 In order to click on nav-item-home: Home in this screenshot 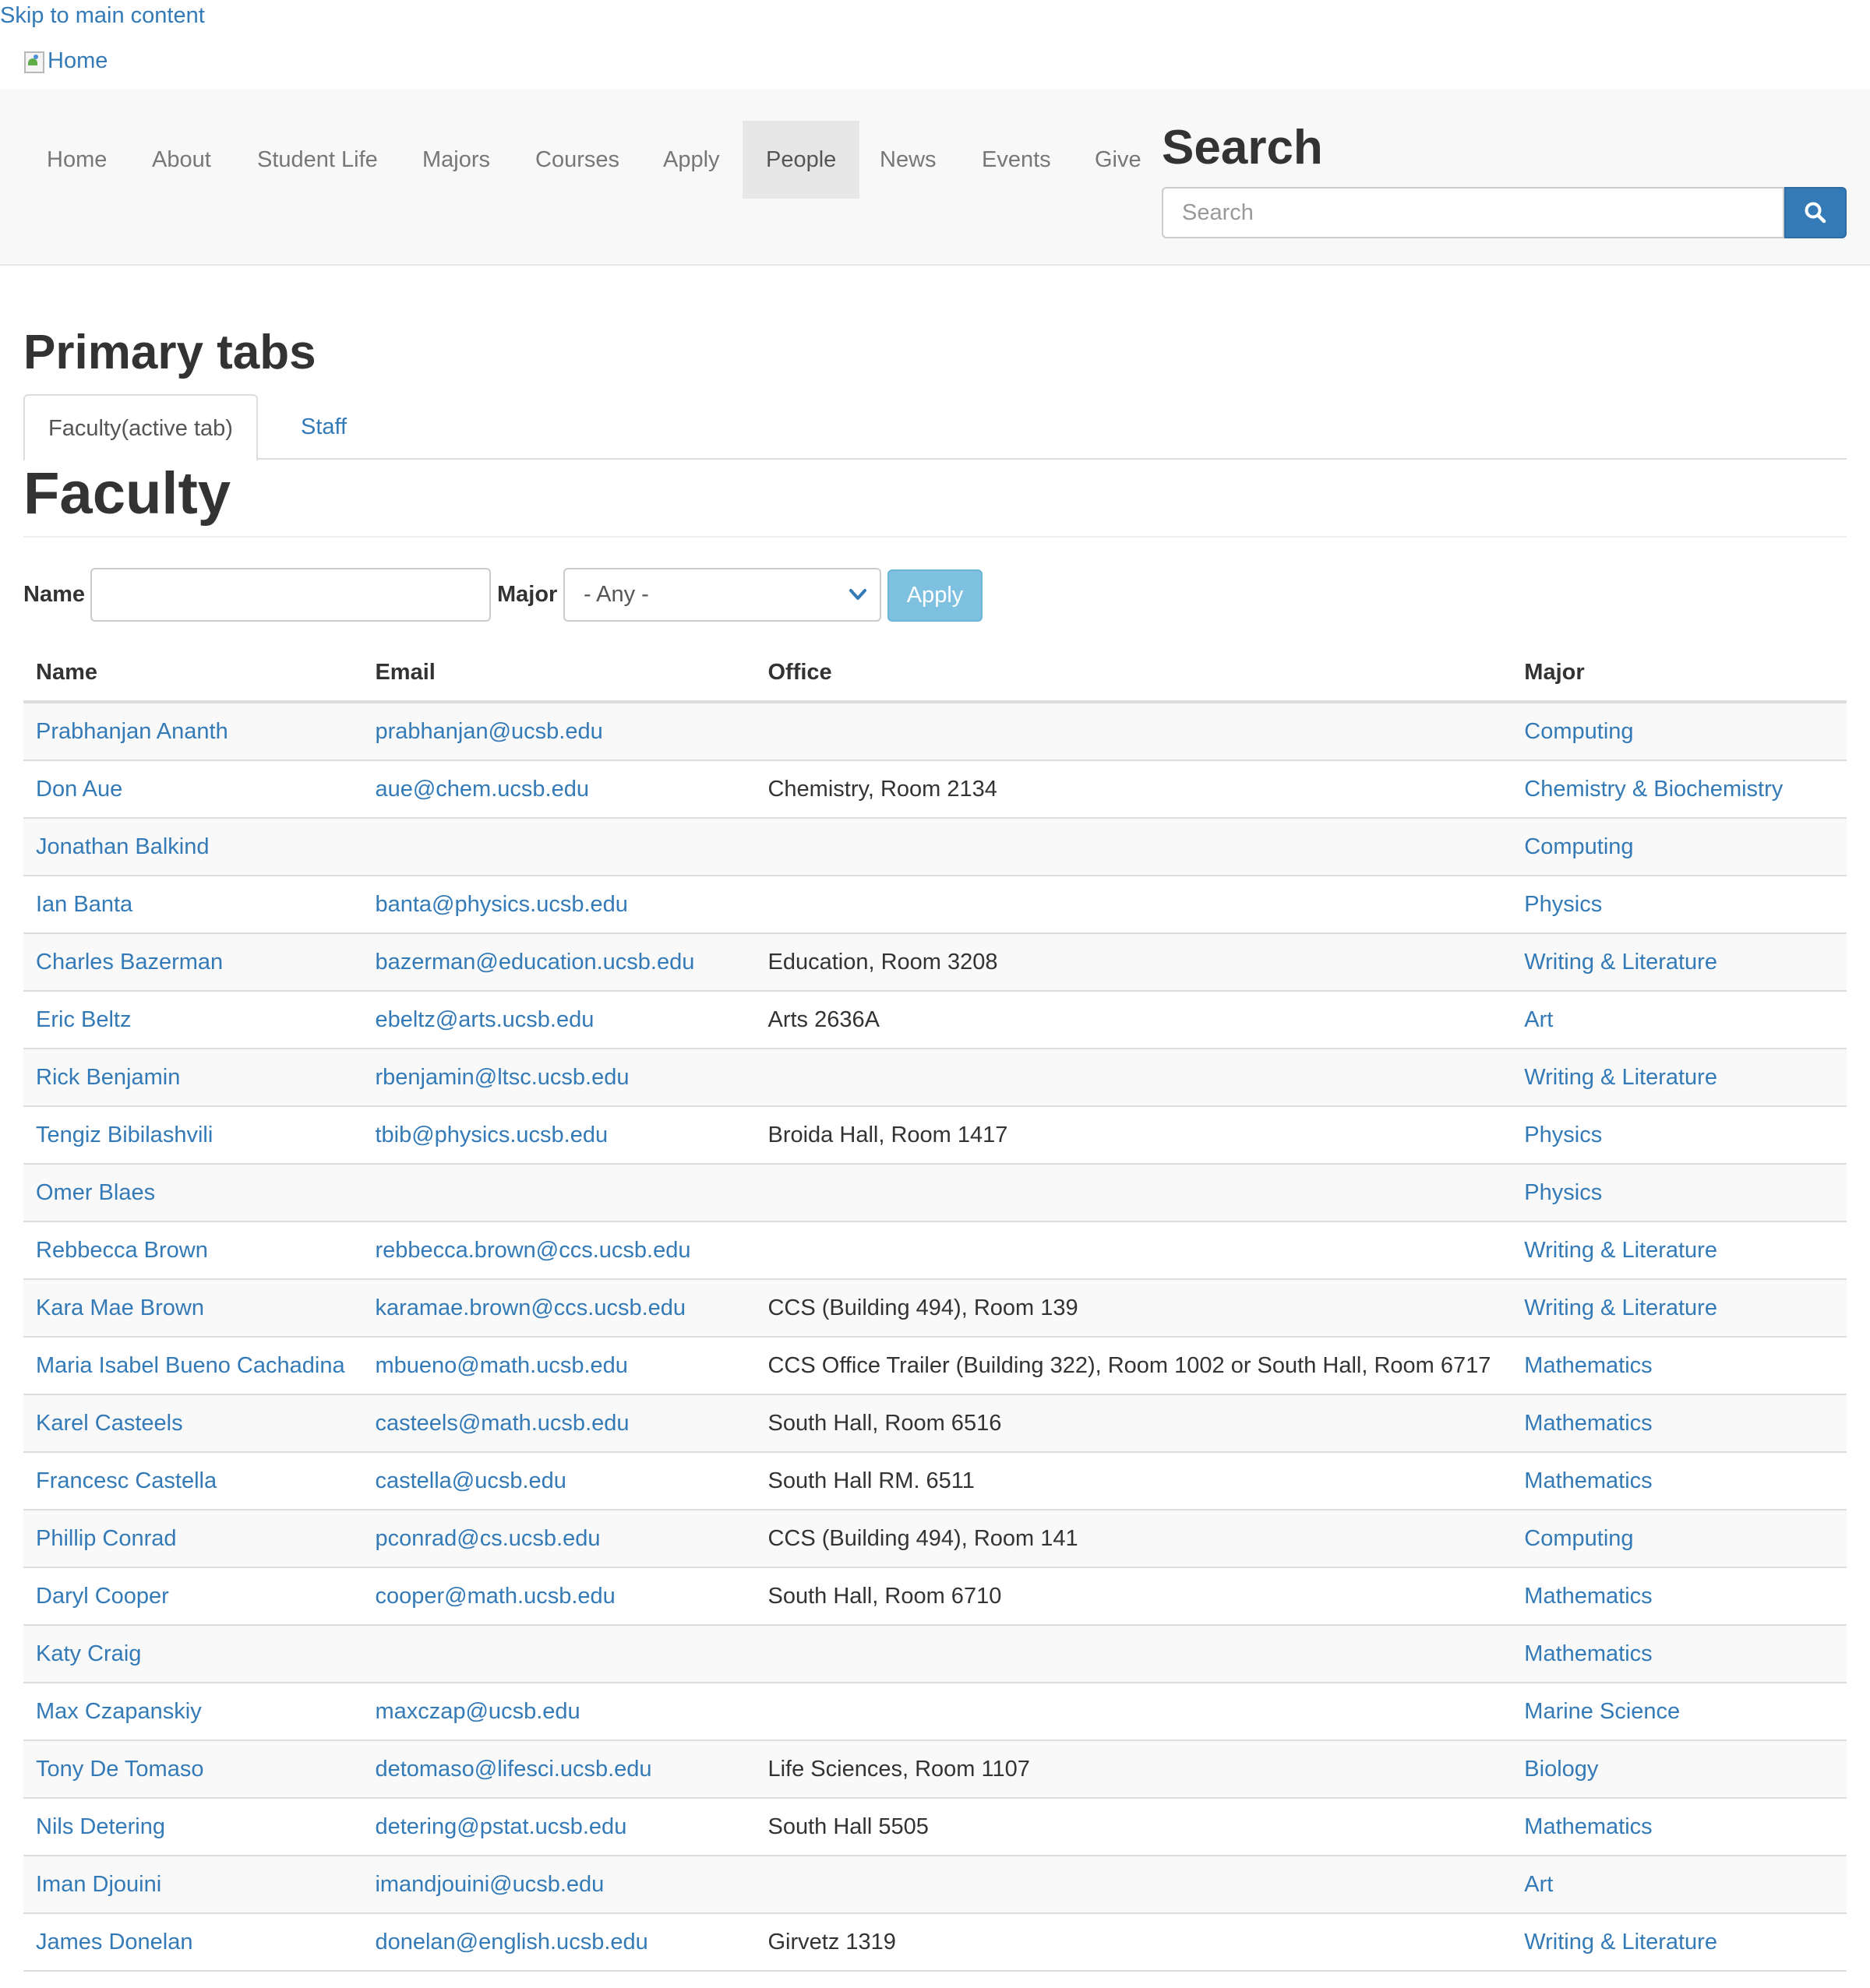, I will do `click(76, 160)`.